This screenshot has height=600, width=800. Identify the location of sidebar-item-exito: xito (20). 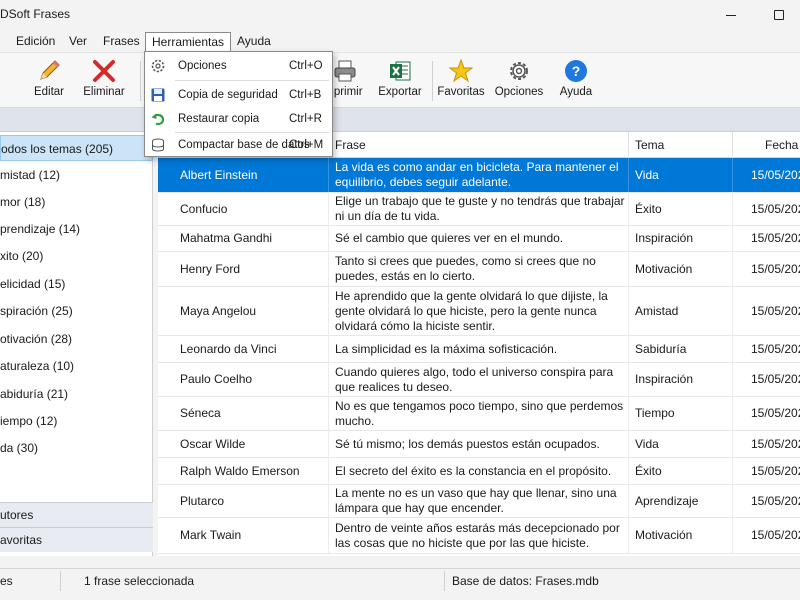
(76, 256).